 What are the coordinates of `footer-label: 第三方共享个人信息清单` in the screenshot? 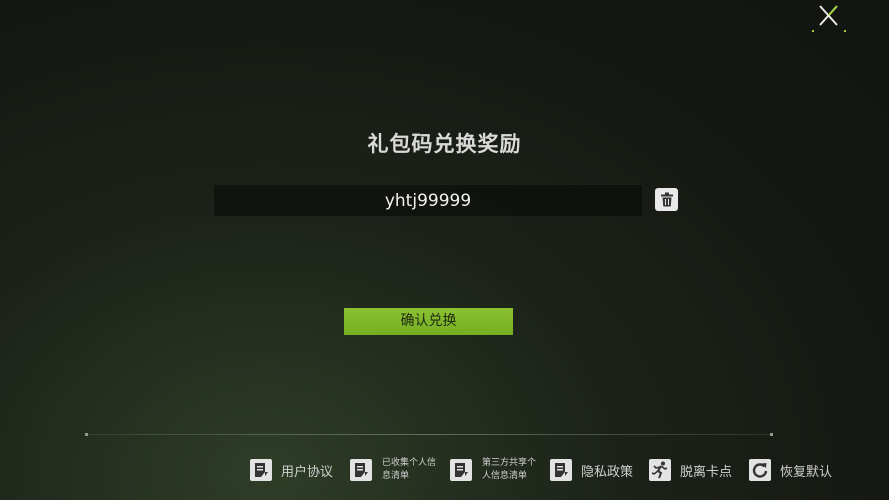 It's located at (509, 469).